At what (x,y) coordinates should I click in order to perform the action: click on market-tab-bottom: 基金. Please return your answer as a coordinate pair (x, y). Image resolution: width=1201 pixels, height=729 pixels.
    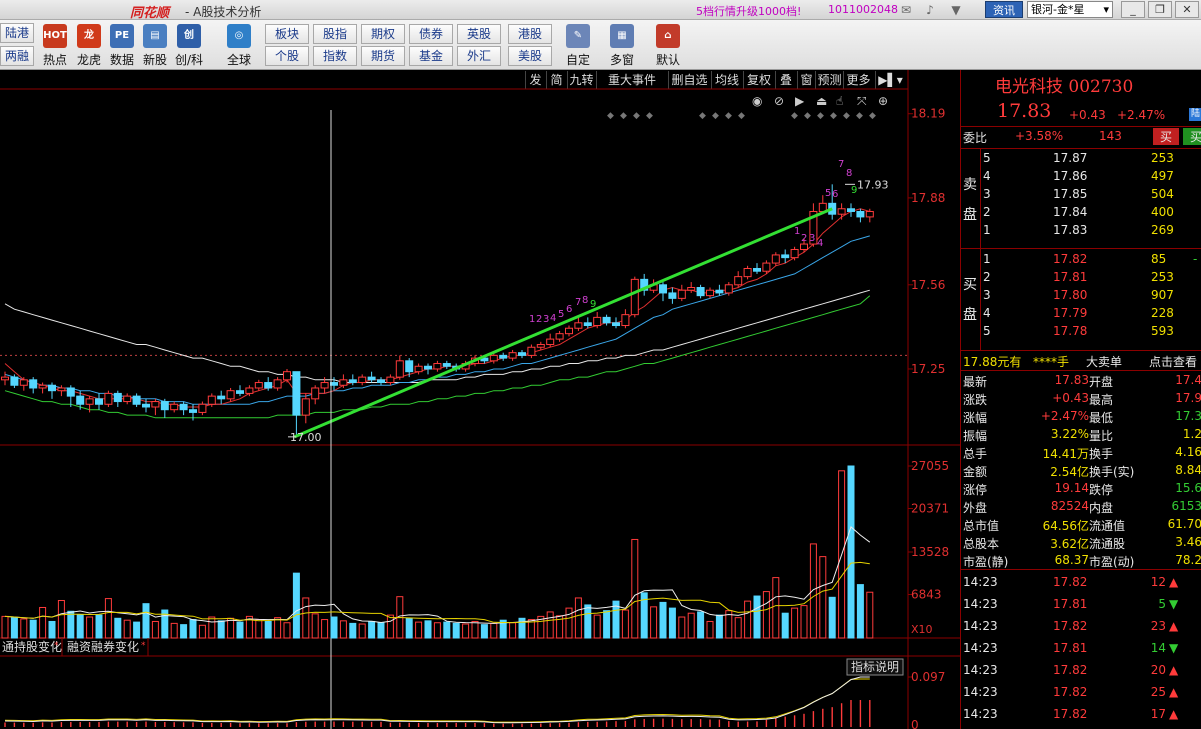
    Looking at the image, I should click on (431, 56).